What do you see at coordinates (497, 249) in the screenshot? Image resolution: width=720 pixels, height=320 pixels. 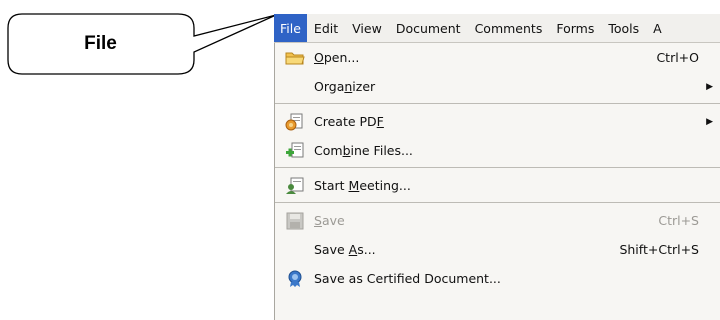 I see `menu-item-save-as: Save As... Shift+Ctrl+S` at bounding box center [497, 249].